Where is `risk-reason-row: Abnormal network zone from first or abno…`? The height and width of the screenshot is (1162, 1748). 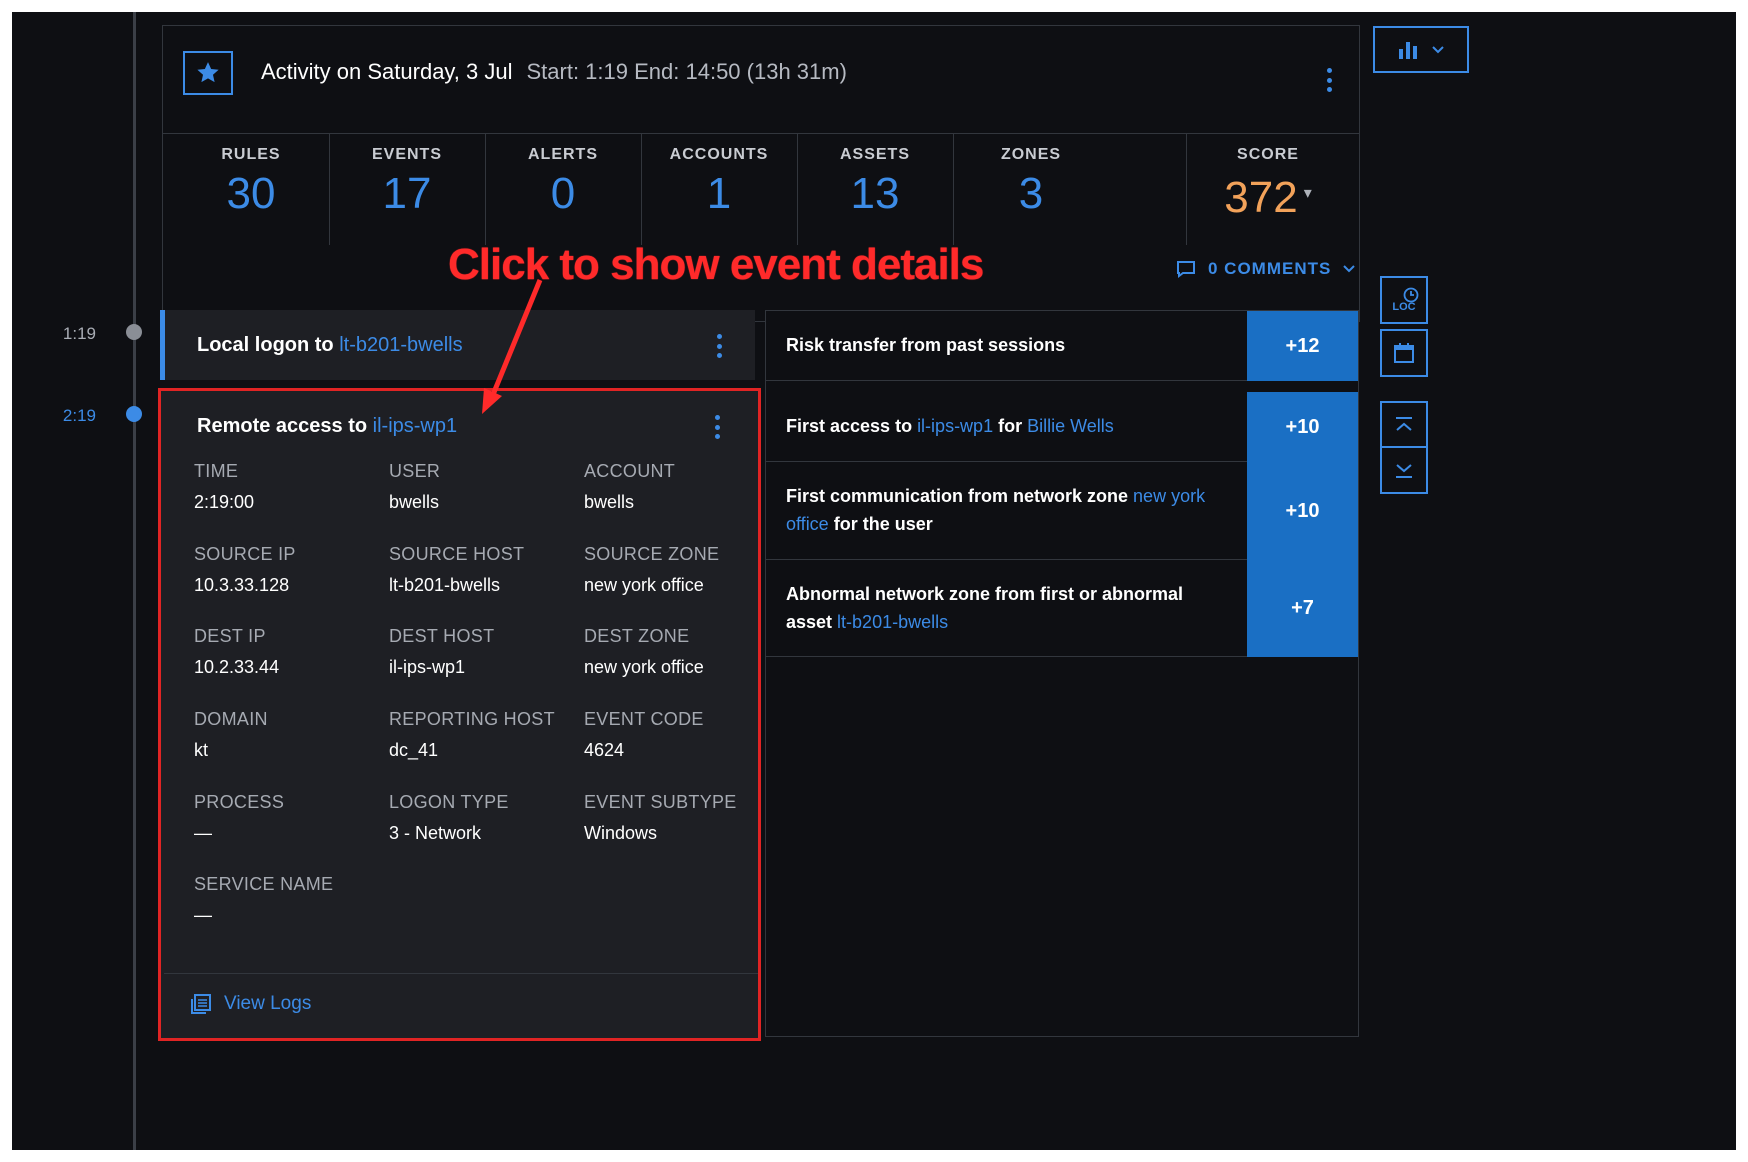
risk-reason-row: Abnormal network zone from first or abno… is located at coordinates (1062, 608).